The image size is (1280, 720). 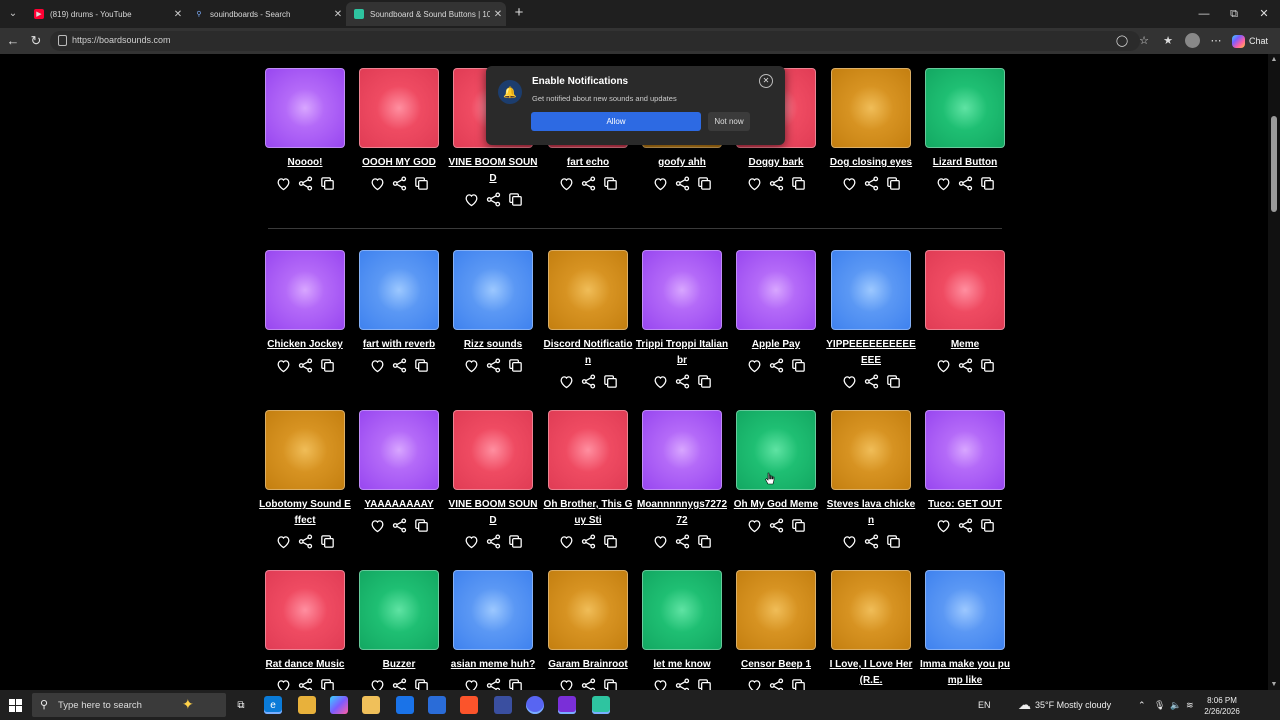 What do you see at coordinates (871, 673) in the screenshot?
I see `sound-title-link: I Love, I Love Her (R.E.` at bounding box center [871, 673].